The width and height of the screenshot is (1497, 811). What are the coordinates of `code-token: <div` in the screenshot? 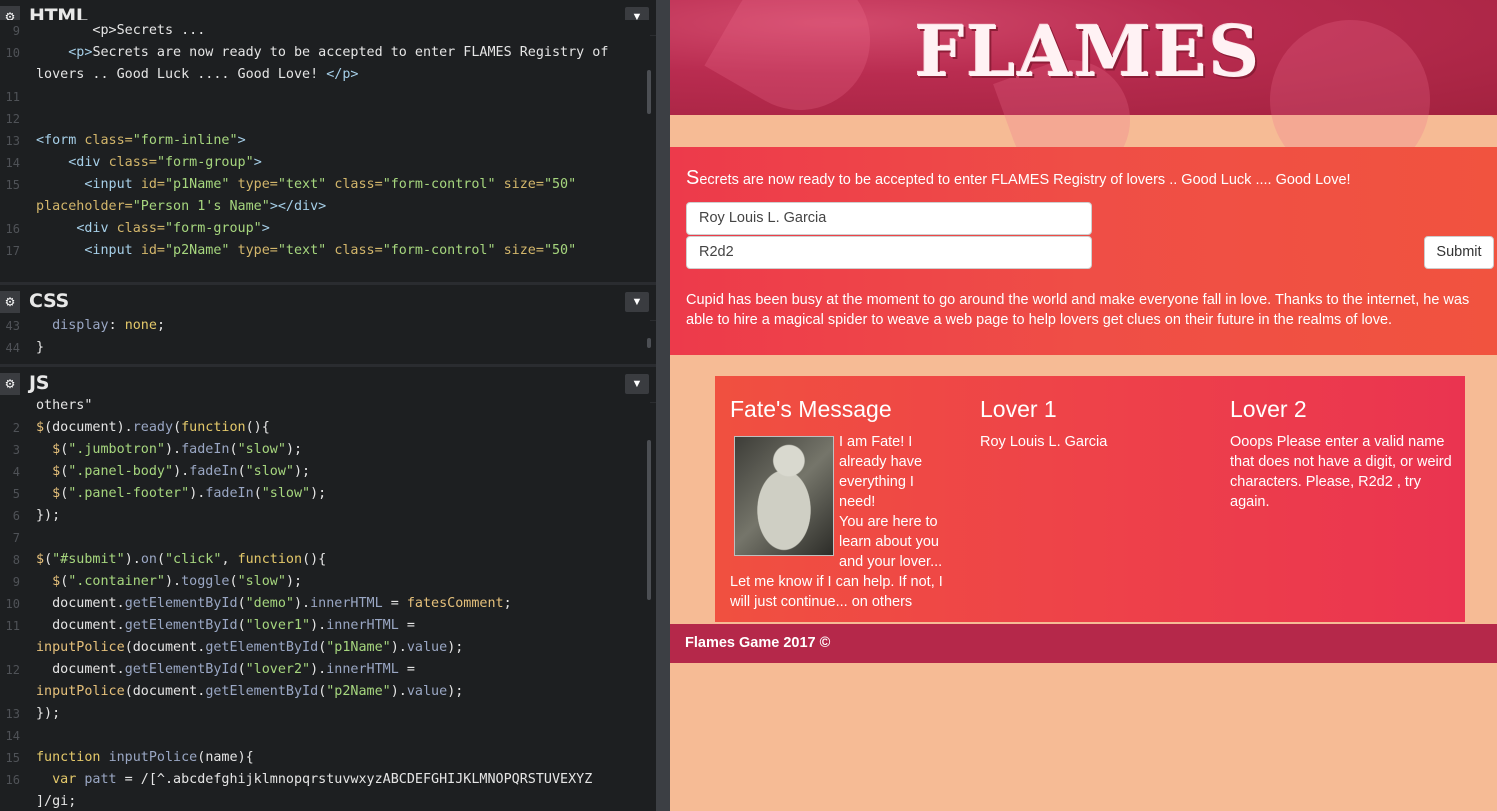 It's located at (96, 228).